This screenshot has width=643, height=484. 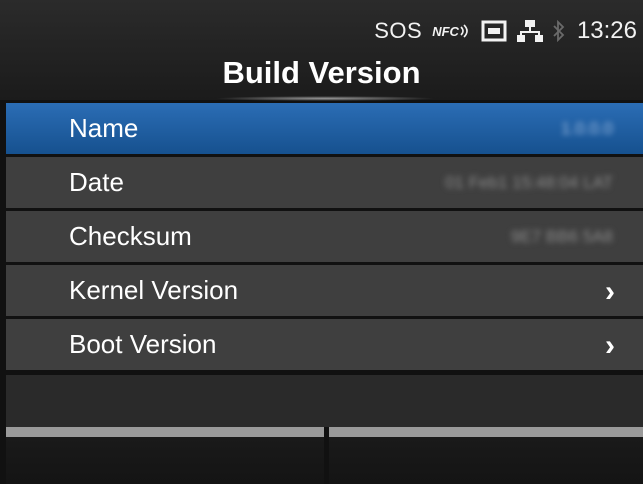 I want to click on title-underline, so click(x=325, y=98).